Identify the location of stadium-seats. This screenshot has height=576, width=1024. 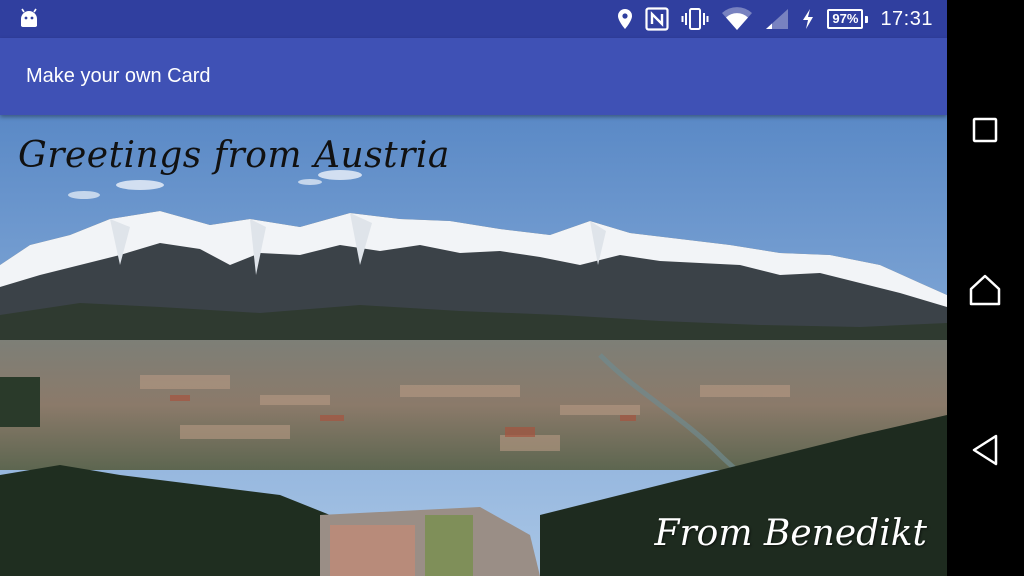
(372, 550).